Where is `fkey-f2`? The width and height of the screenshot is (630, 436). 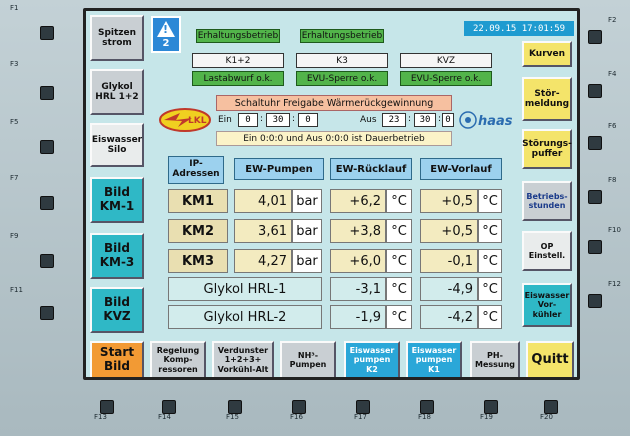
fkey-f2 is located at coordinates (595, 37).